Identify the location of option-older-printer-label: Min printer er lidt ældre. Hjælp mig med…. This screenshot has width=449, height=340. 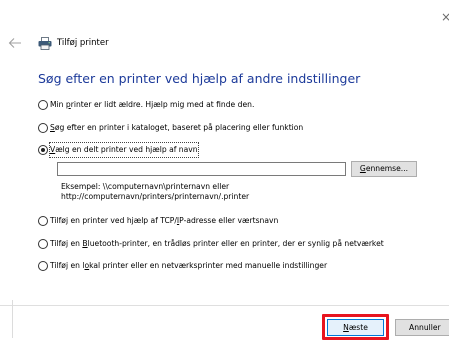
(152, 104).